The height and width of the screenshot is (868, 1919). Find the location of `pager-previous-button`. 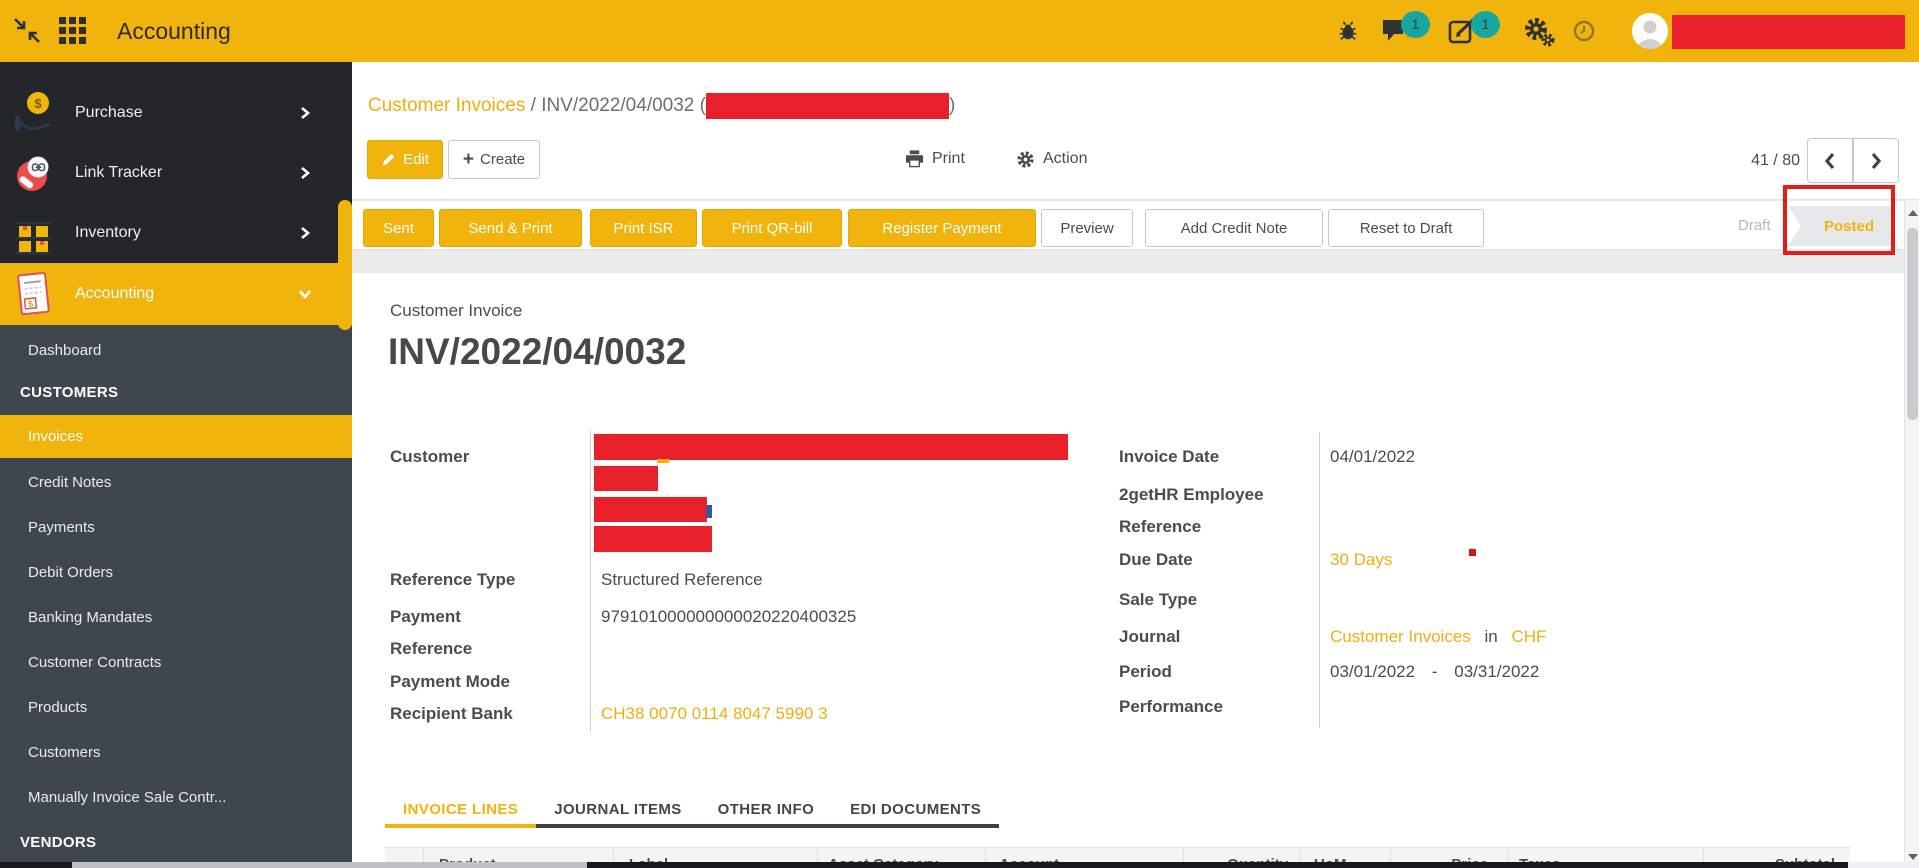

pager-previous-button is located at coordinates (1830, 160).